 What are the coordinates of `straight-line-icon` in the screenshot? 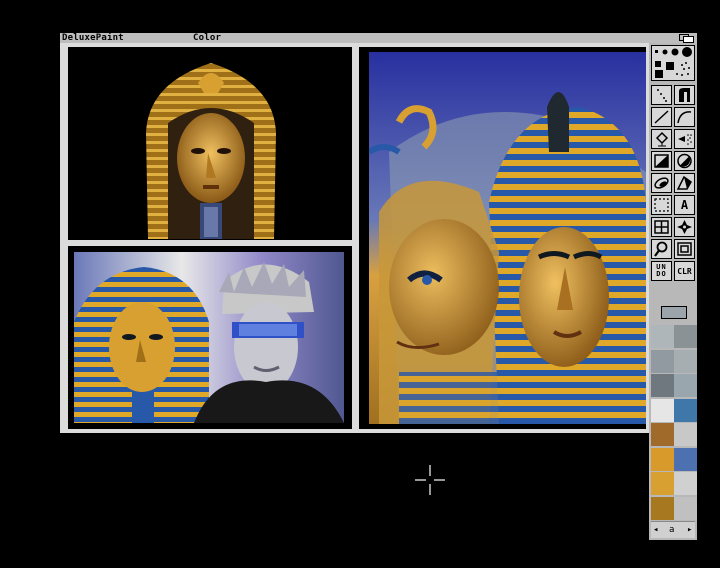 It's located at (661, 117).